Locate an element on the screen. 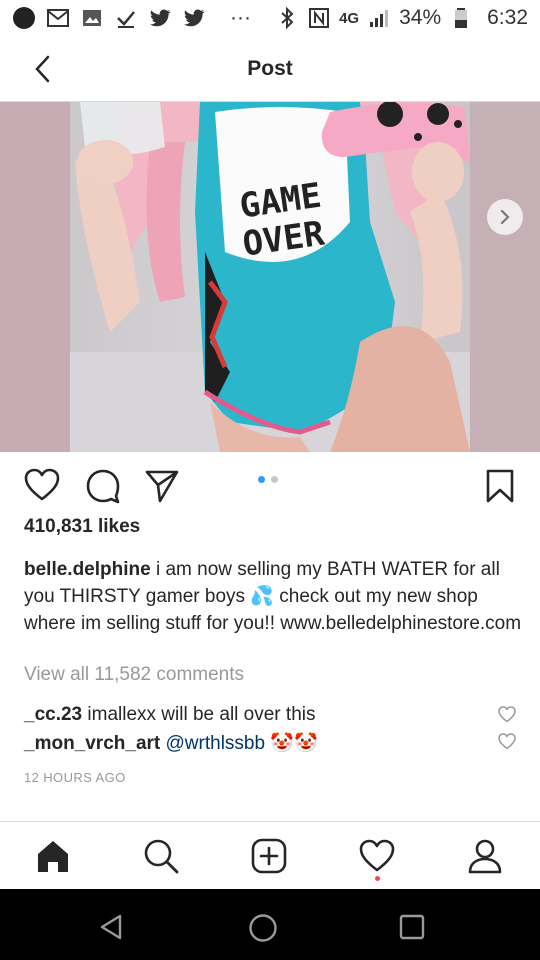 This screenshot has height=960, width=540. system-home-button is located at coordinates (263, 930).